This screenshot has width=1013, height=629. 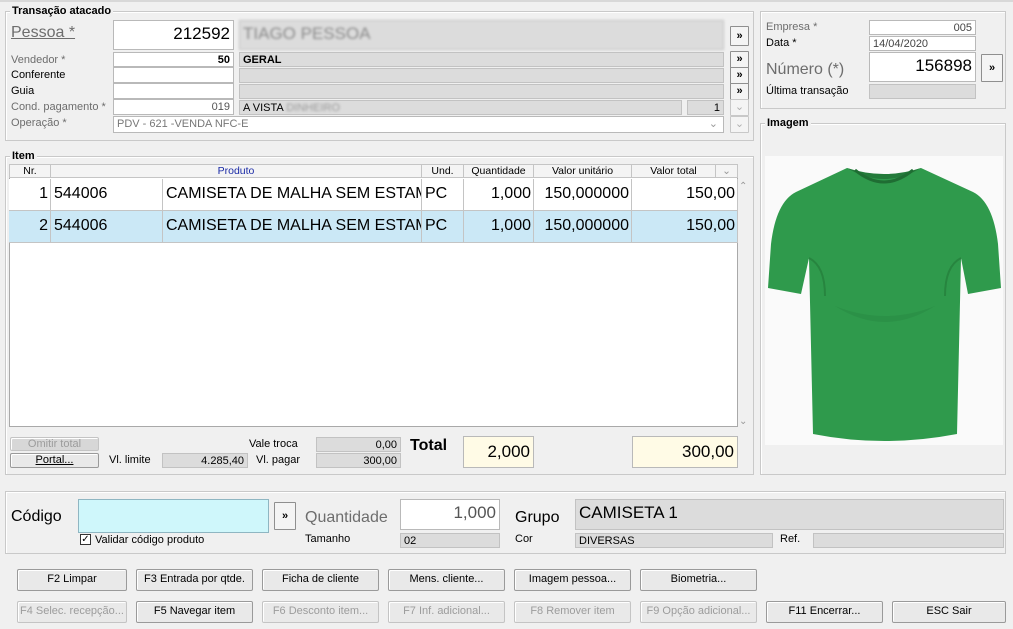 What do you see at coordinates (674, 171) in the screenshot?
I see `col-valor-total: Valor total` at bounding box center [674, 171].